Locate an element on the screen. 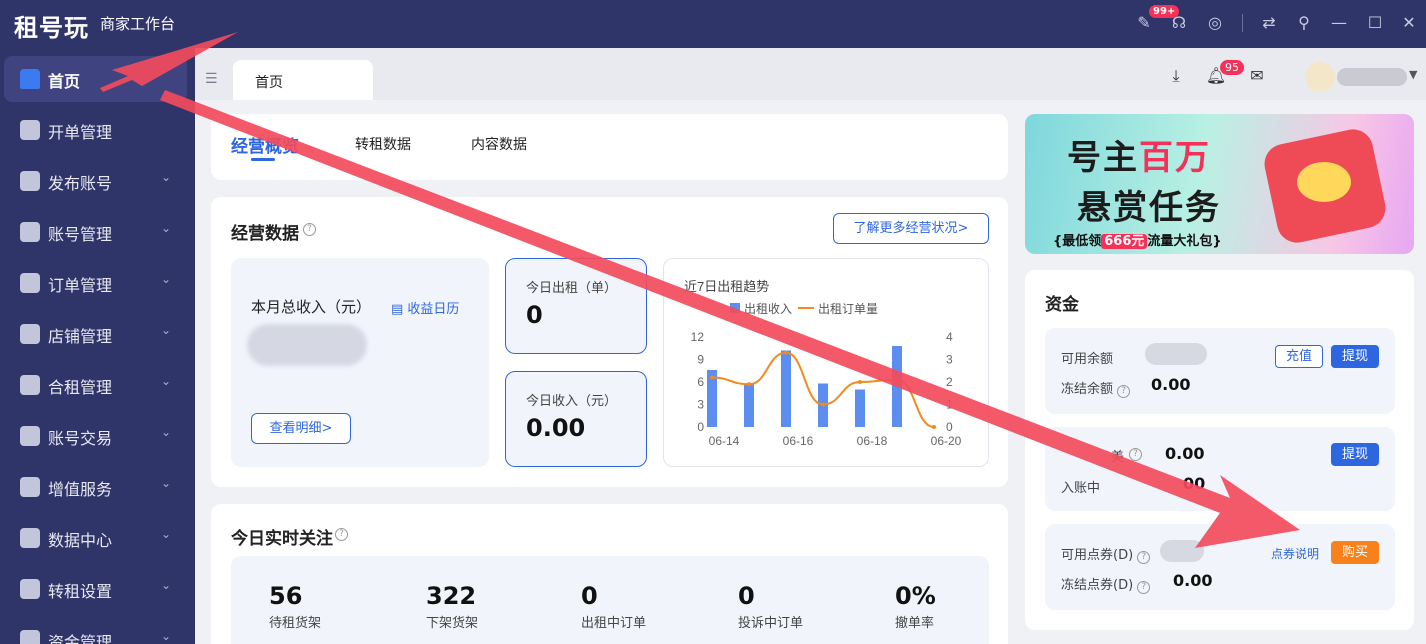 Image resolution: width=1426 pixels, height=644 pixels. avatar is located at coordinates (1320, 77).